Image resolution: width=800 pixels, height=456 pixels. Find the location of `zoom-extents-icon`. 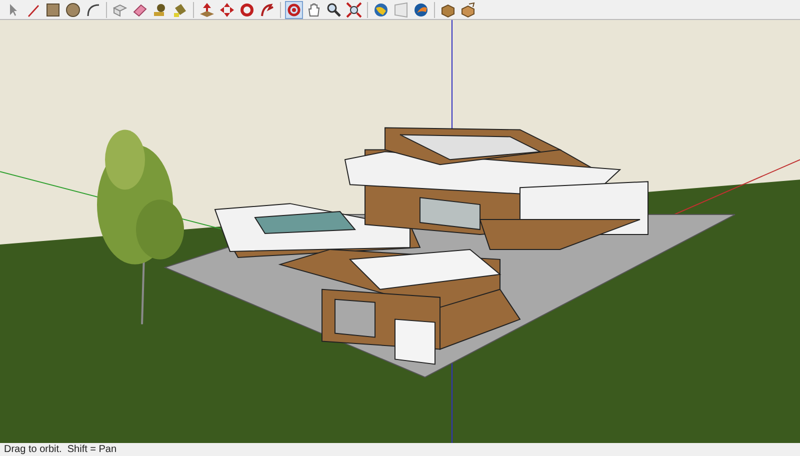

zoom-extents-icon is located at coordinates (354, 10).